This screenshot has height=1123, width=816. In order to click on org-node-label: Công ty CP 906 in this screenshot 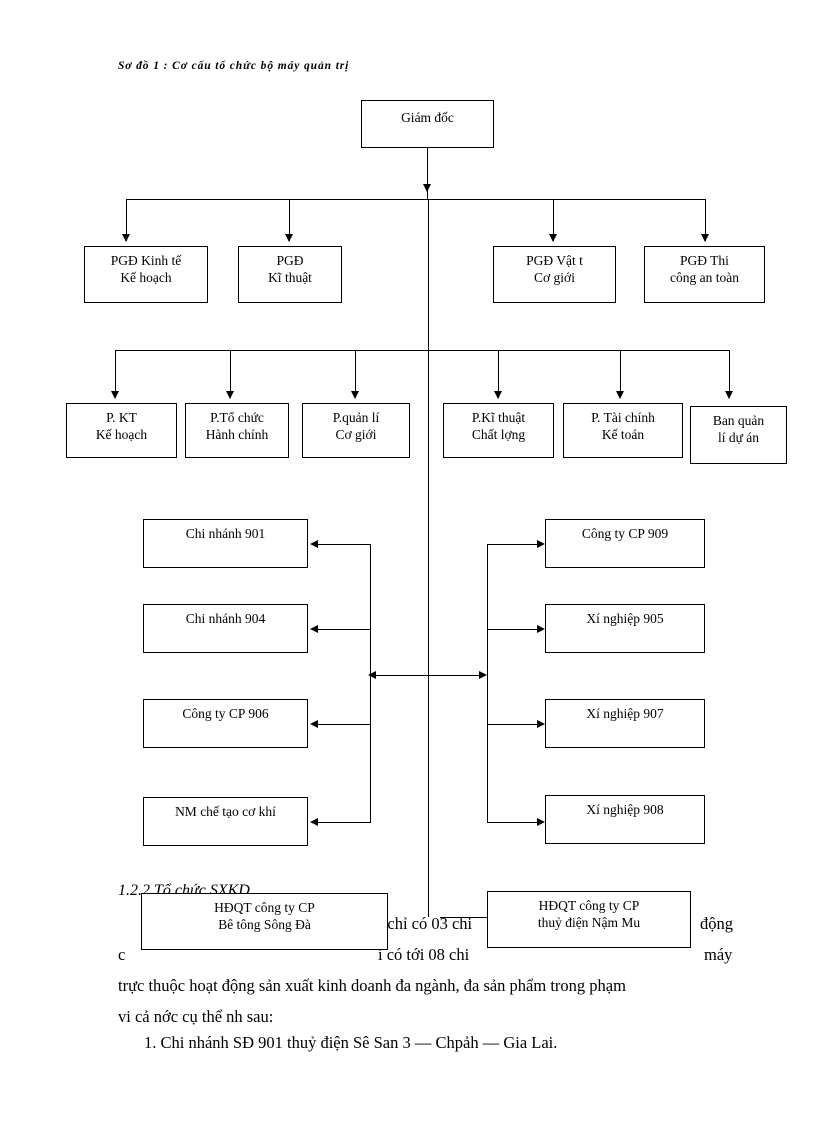, I will do `click(225, 713)`.